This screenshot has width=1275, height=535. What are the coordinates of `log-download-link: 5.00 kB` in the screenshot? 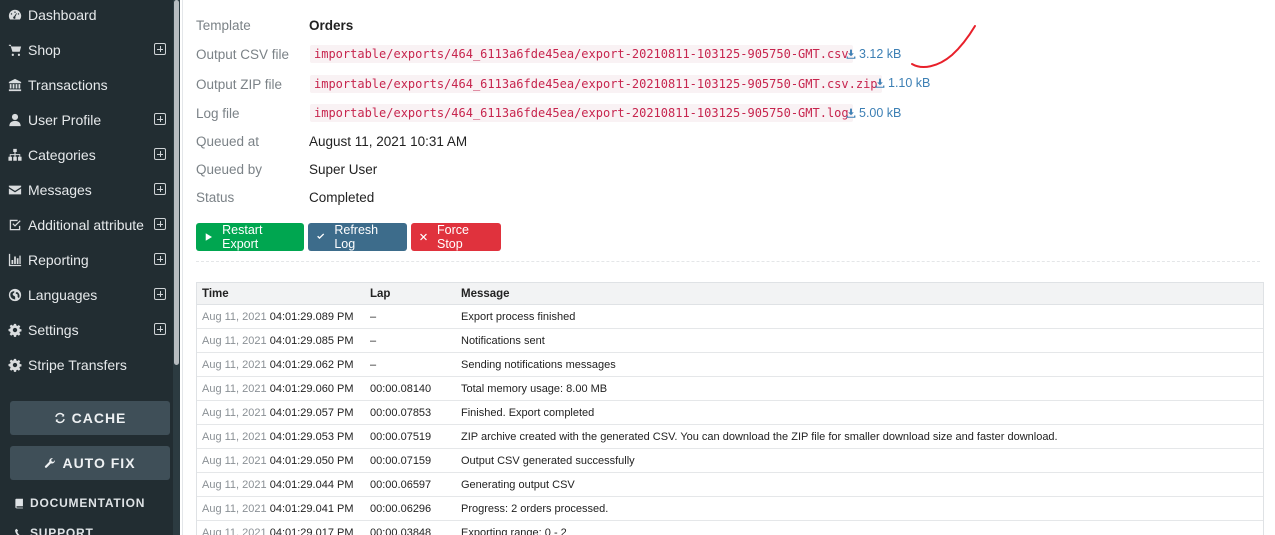 It's located at (873, 113).